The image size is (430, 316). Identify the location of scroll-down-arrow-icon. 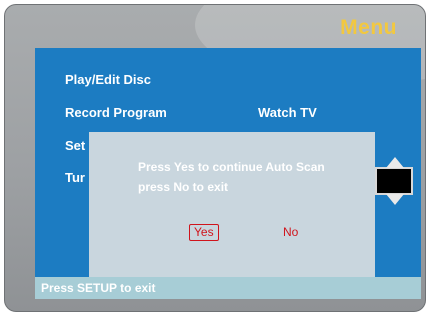
(395, 199).